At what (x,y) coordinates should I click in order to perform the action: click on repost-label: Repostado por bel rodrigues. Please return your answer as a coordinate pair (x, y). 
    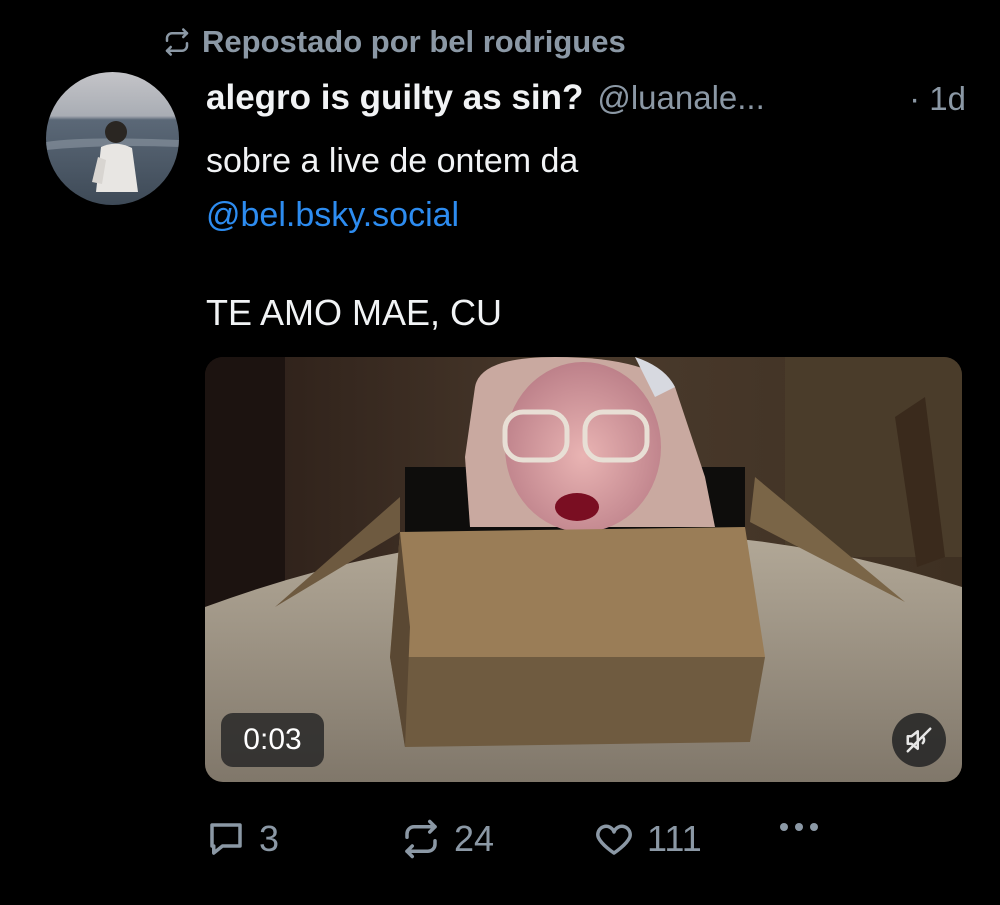
    Looking at the image, I should click on (414, 41).